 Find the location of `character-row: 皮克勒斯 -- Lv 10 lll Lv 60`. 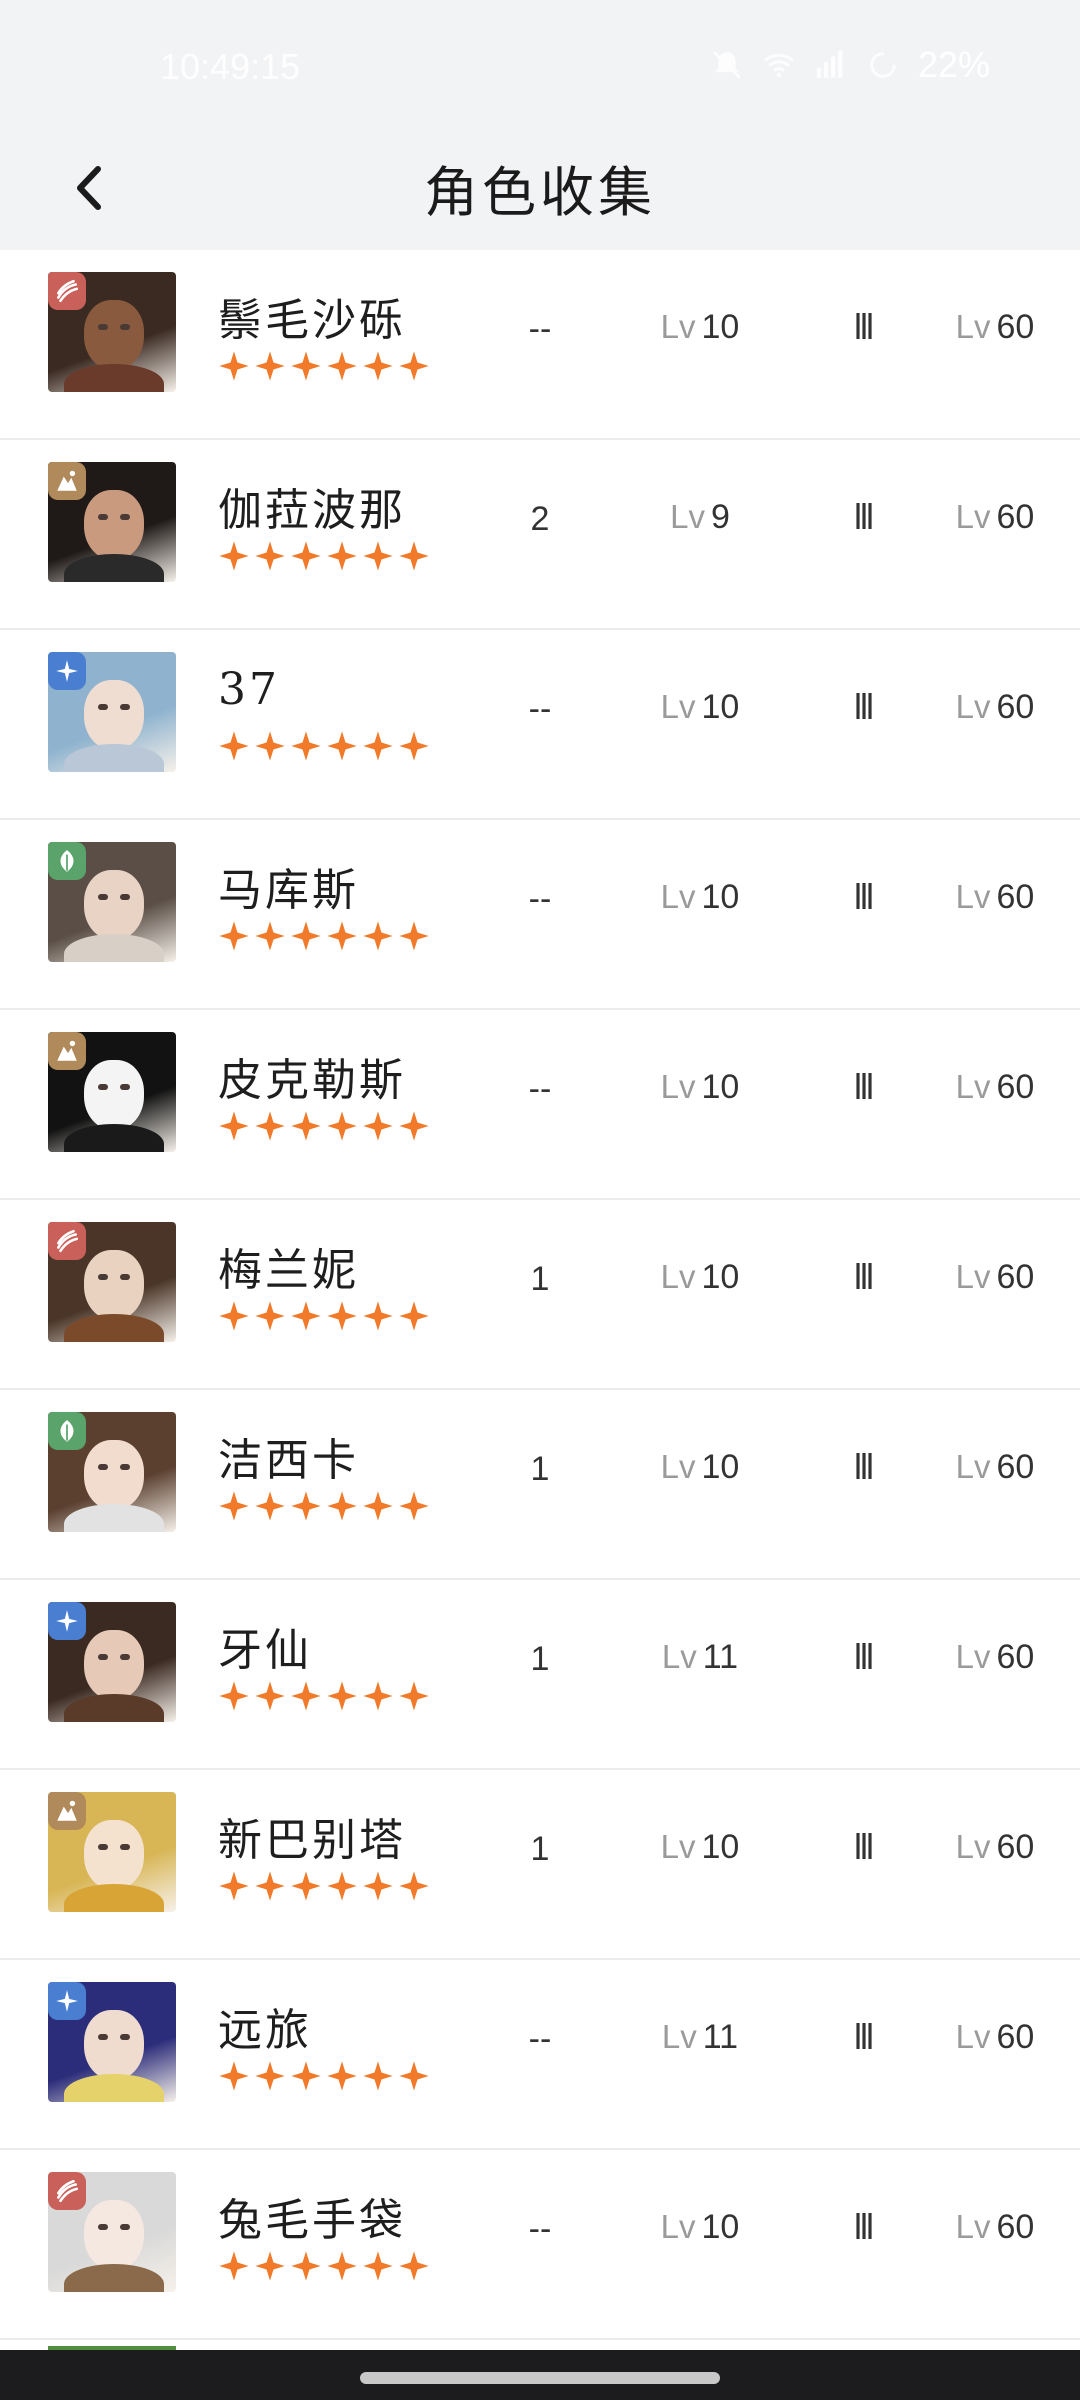

character-row: 皮克勒斯 -- Lv 10 lll Lv 60 is located at coordinates (540, 1105).